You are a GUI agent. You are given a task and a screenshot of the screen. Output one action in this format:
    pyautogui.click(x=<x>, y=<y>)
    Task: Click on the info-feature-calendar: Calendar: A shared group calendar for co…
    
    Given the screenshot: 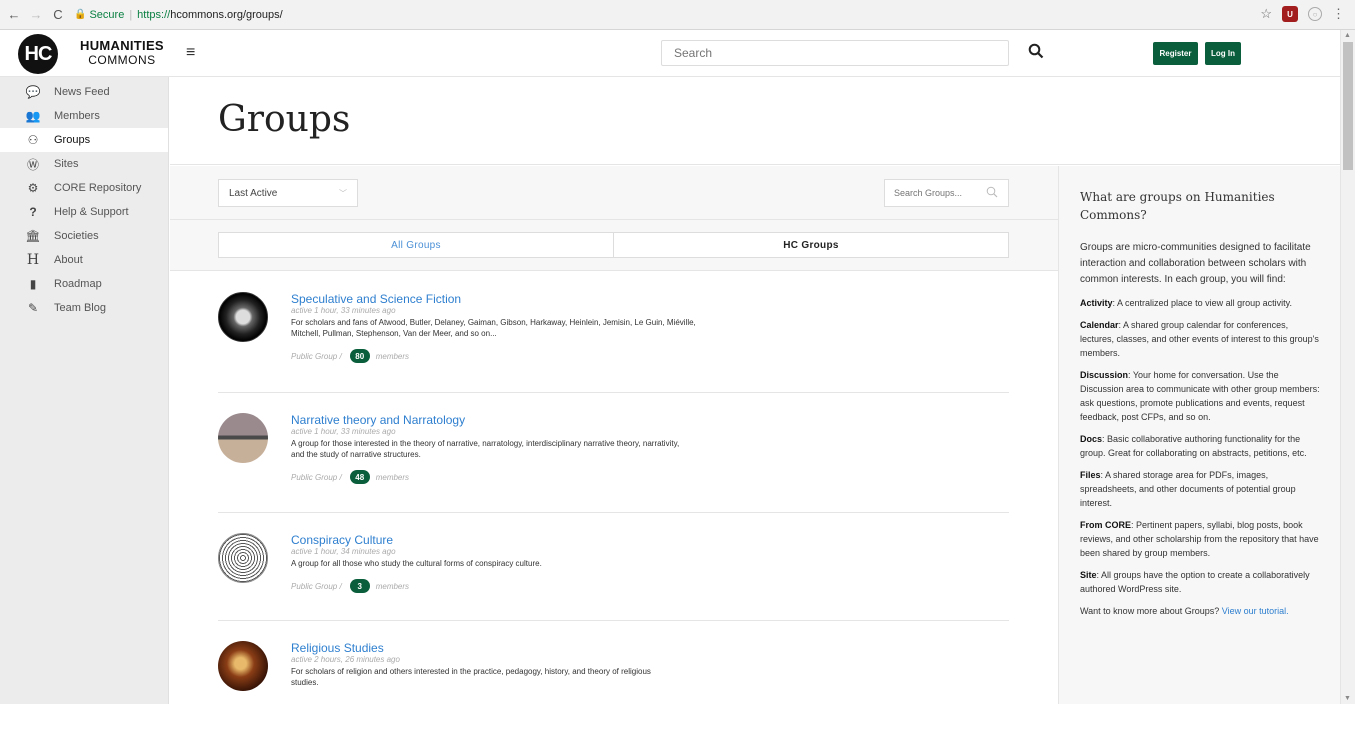 What is the action you would take?
    pyautogui.click(x=1199, y=339)
    